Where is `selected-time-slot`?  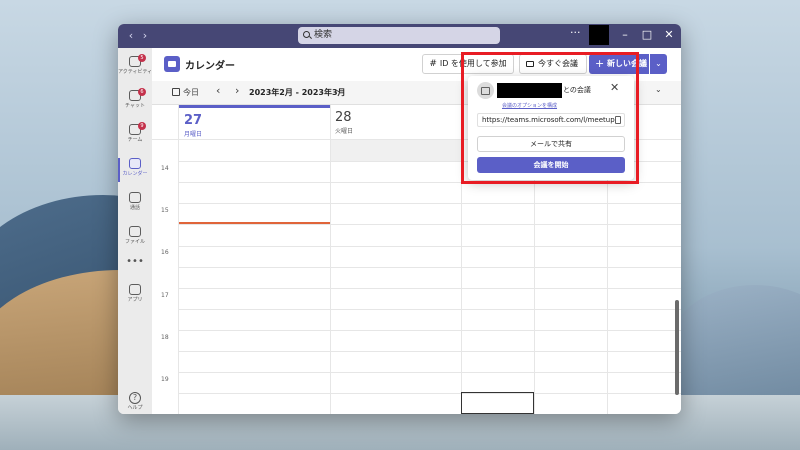 selected-time-slot is located at coordinates (497, 403).